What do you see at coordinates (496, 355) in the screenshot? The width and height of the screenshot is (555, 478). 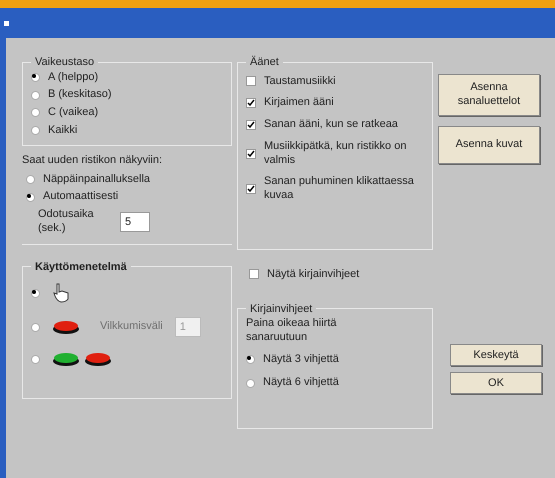 I see `dialog-button: Keskeytä` at bounding box center [496, 355].